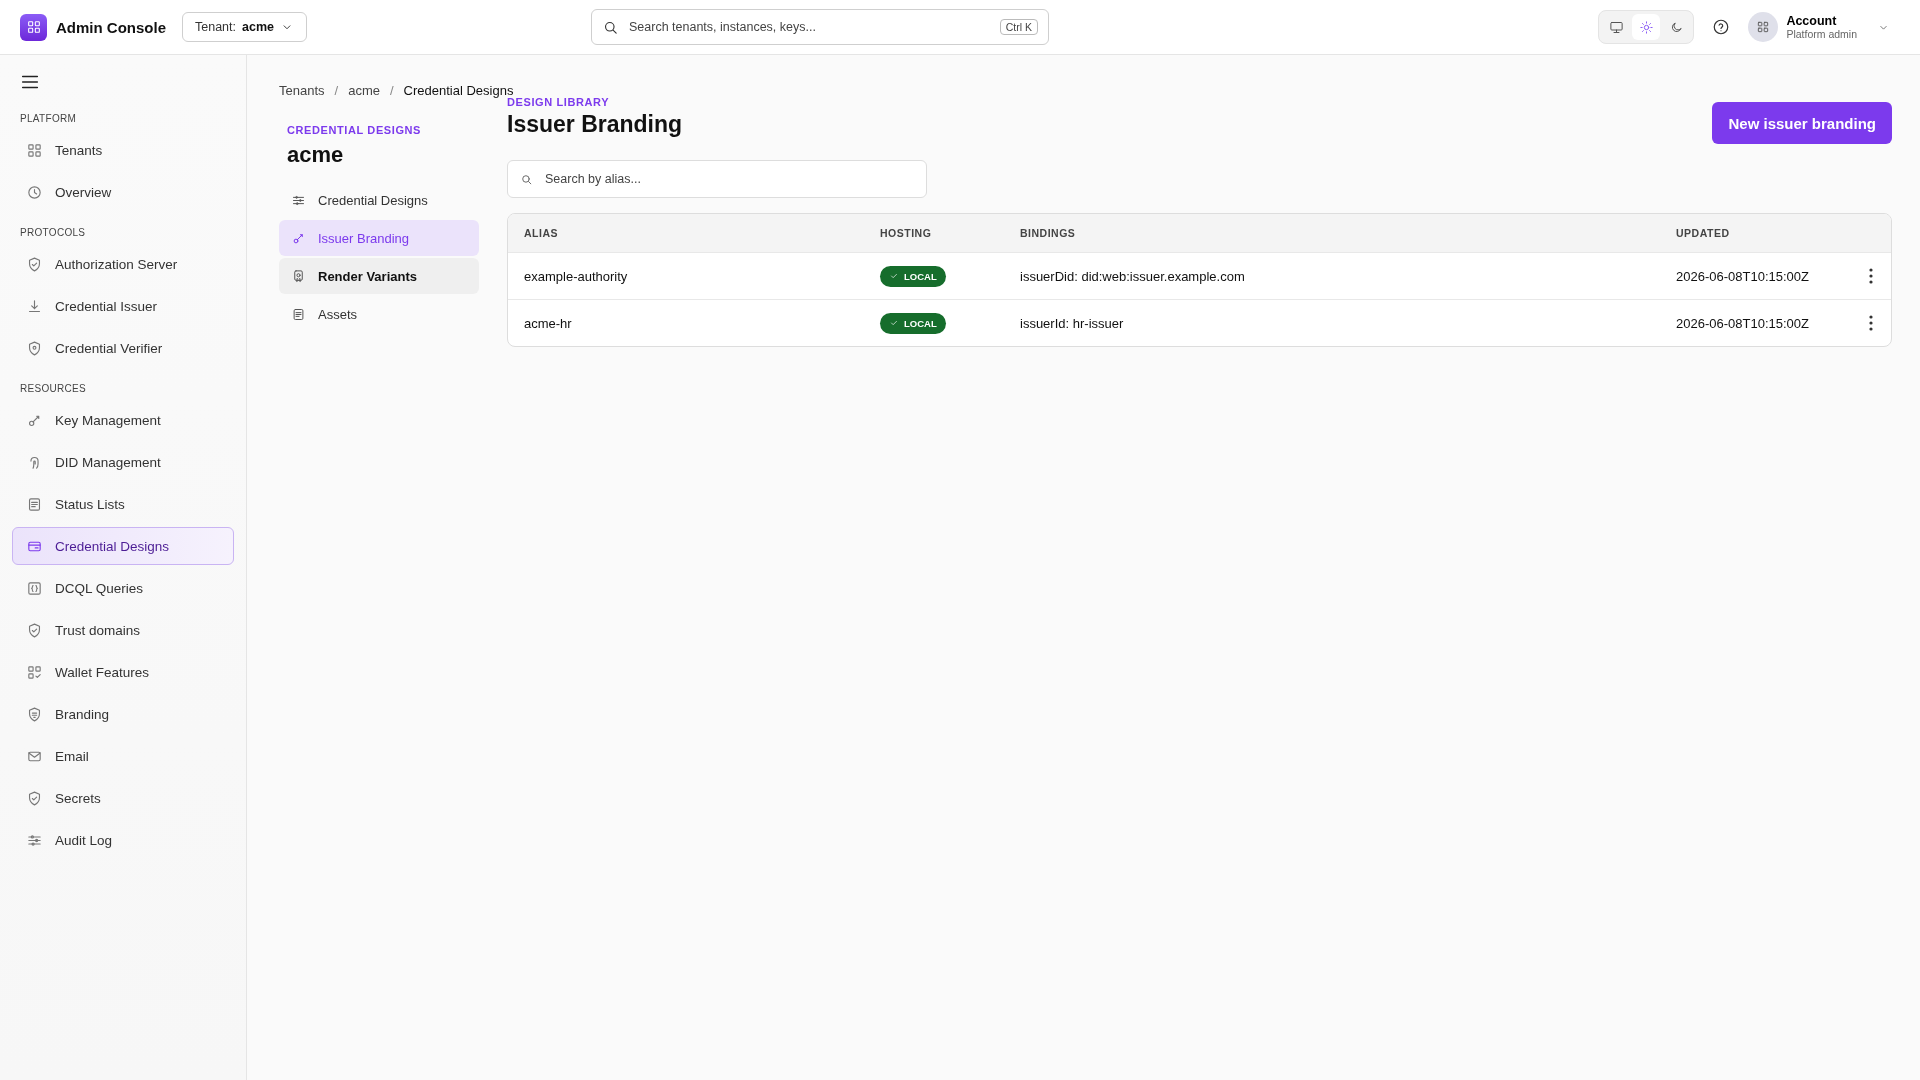 The image size is (1920, 1080). I want to click on column-header: ALIAS, so click(541, 233).